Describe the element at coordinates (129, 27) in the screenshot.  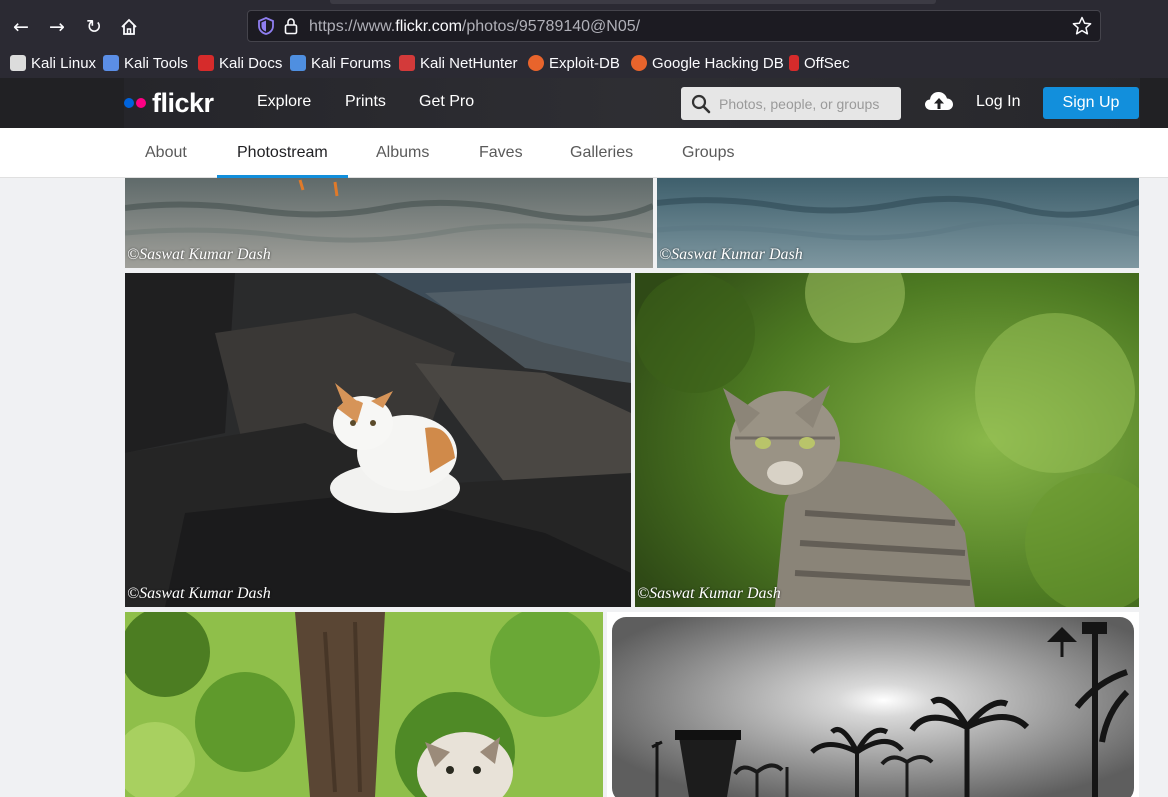
I see `home-icon` at that location.